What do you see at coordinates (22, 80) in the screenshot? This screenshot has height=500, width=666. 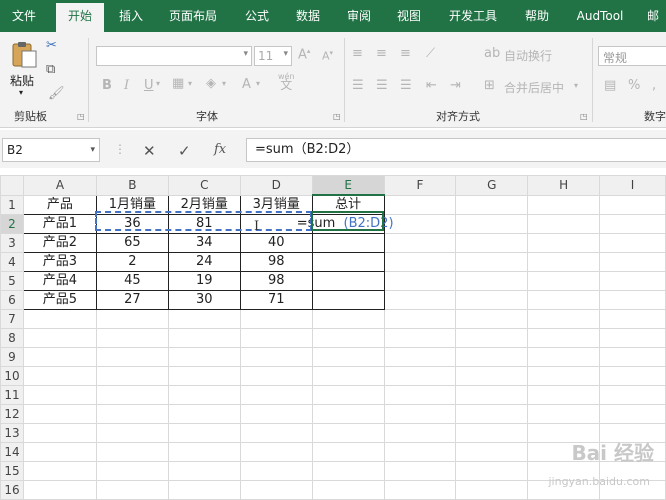 I see `paste-button: 粘贴` at bounding box center [22, 80].